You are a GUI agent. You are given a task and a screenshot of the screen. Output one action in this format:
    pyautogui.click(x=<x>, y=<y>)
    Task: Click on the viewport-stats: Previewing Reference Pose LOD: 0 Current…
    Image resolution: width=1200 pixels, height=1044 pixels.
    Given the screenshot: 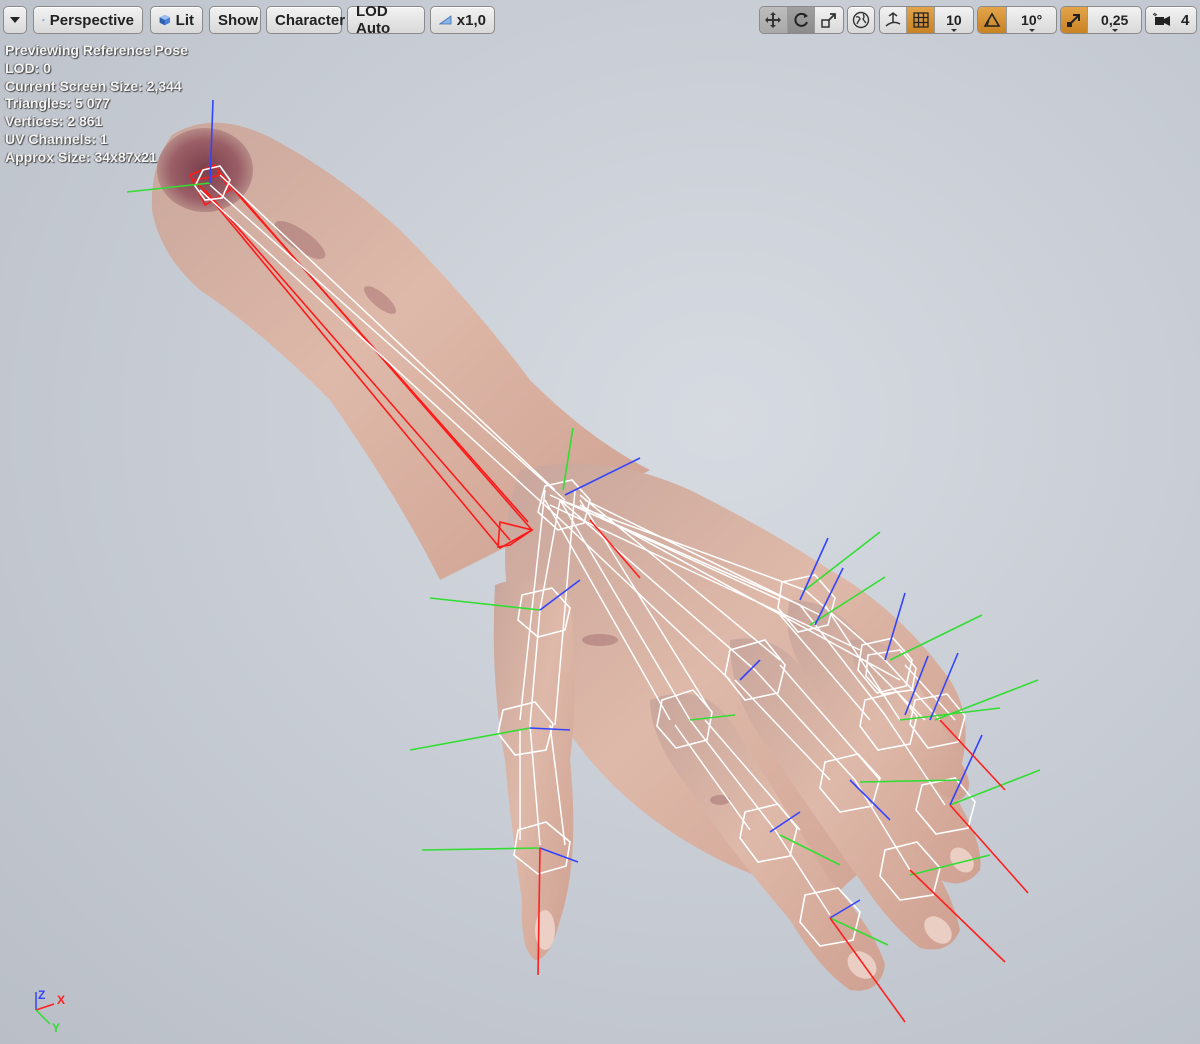 What is the action you would take?
    pyautogui.click(x=96, y=104)
    